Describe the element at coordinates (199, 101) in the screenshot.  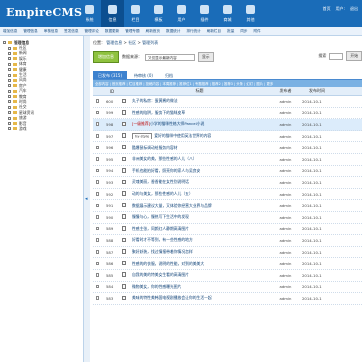
I see `row-title: 丸子的私房：蛋黄酱的做法` at that location.